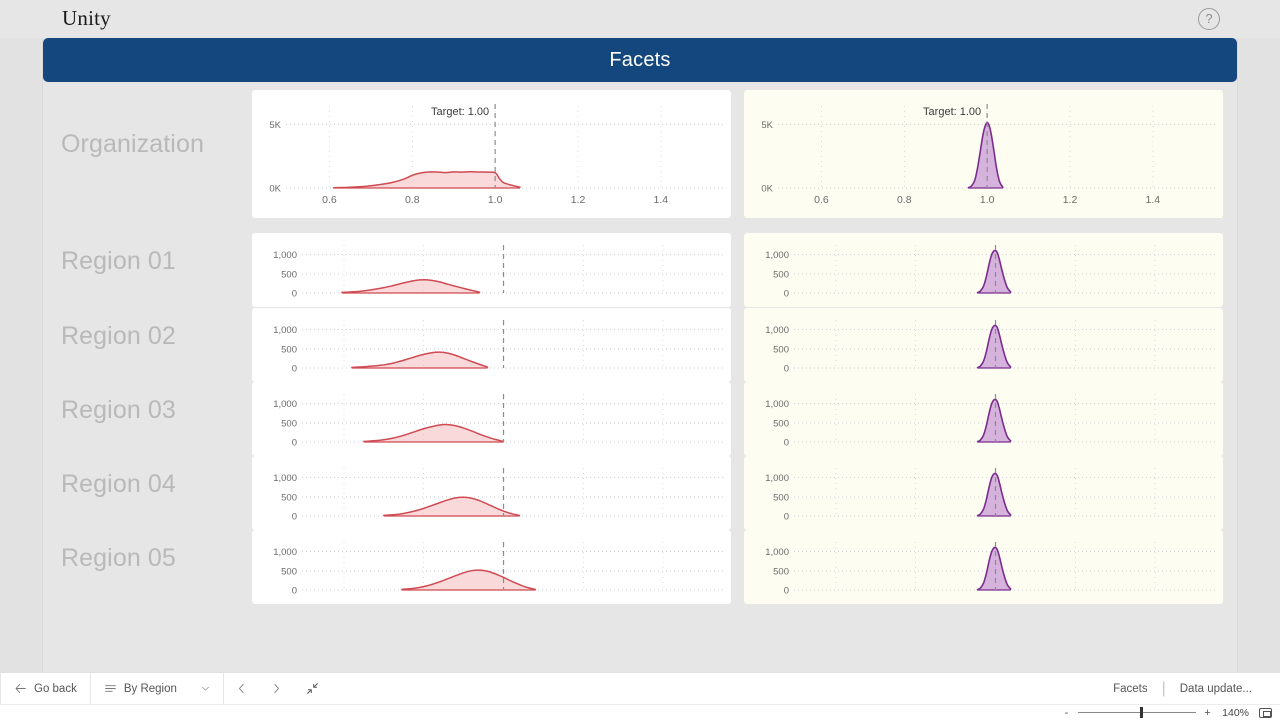  Describe the element at coordinates (983, 345) in the screenshot. I see `panel-region02-m60: 0 500 1,000` at that location.